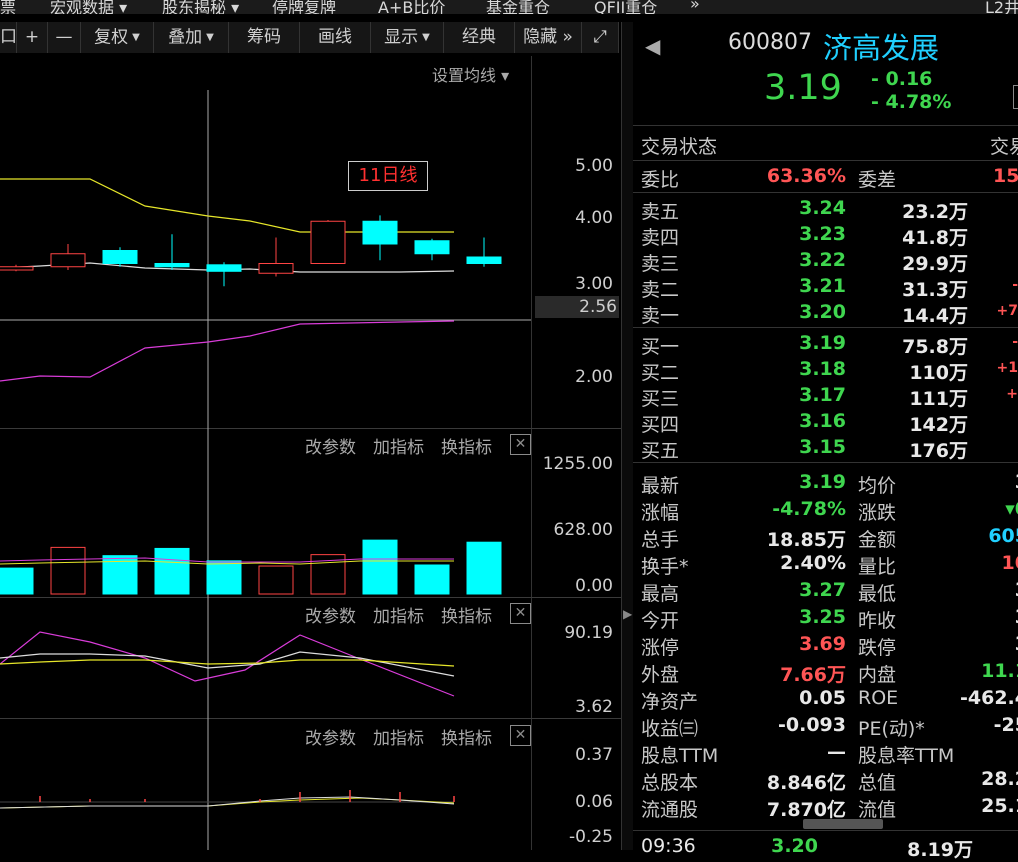 The image size is (1018, 862). I want to click on crosshair-price-label: 2.56, so click(577, 307).